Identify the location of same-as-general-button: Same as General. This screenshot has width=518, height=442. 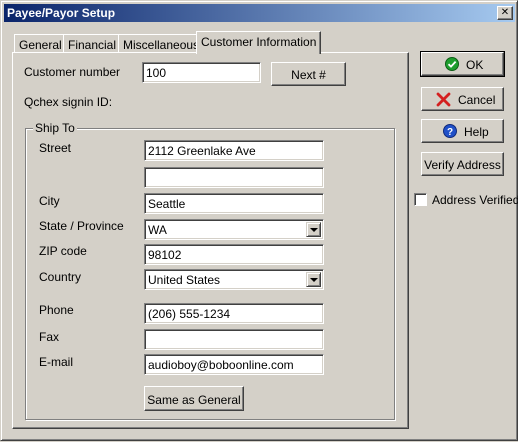
(194, 398).